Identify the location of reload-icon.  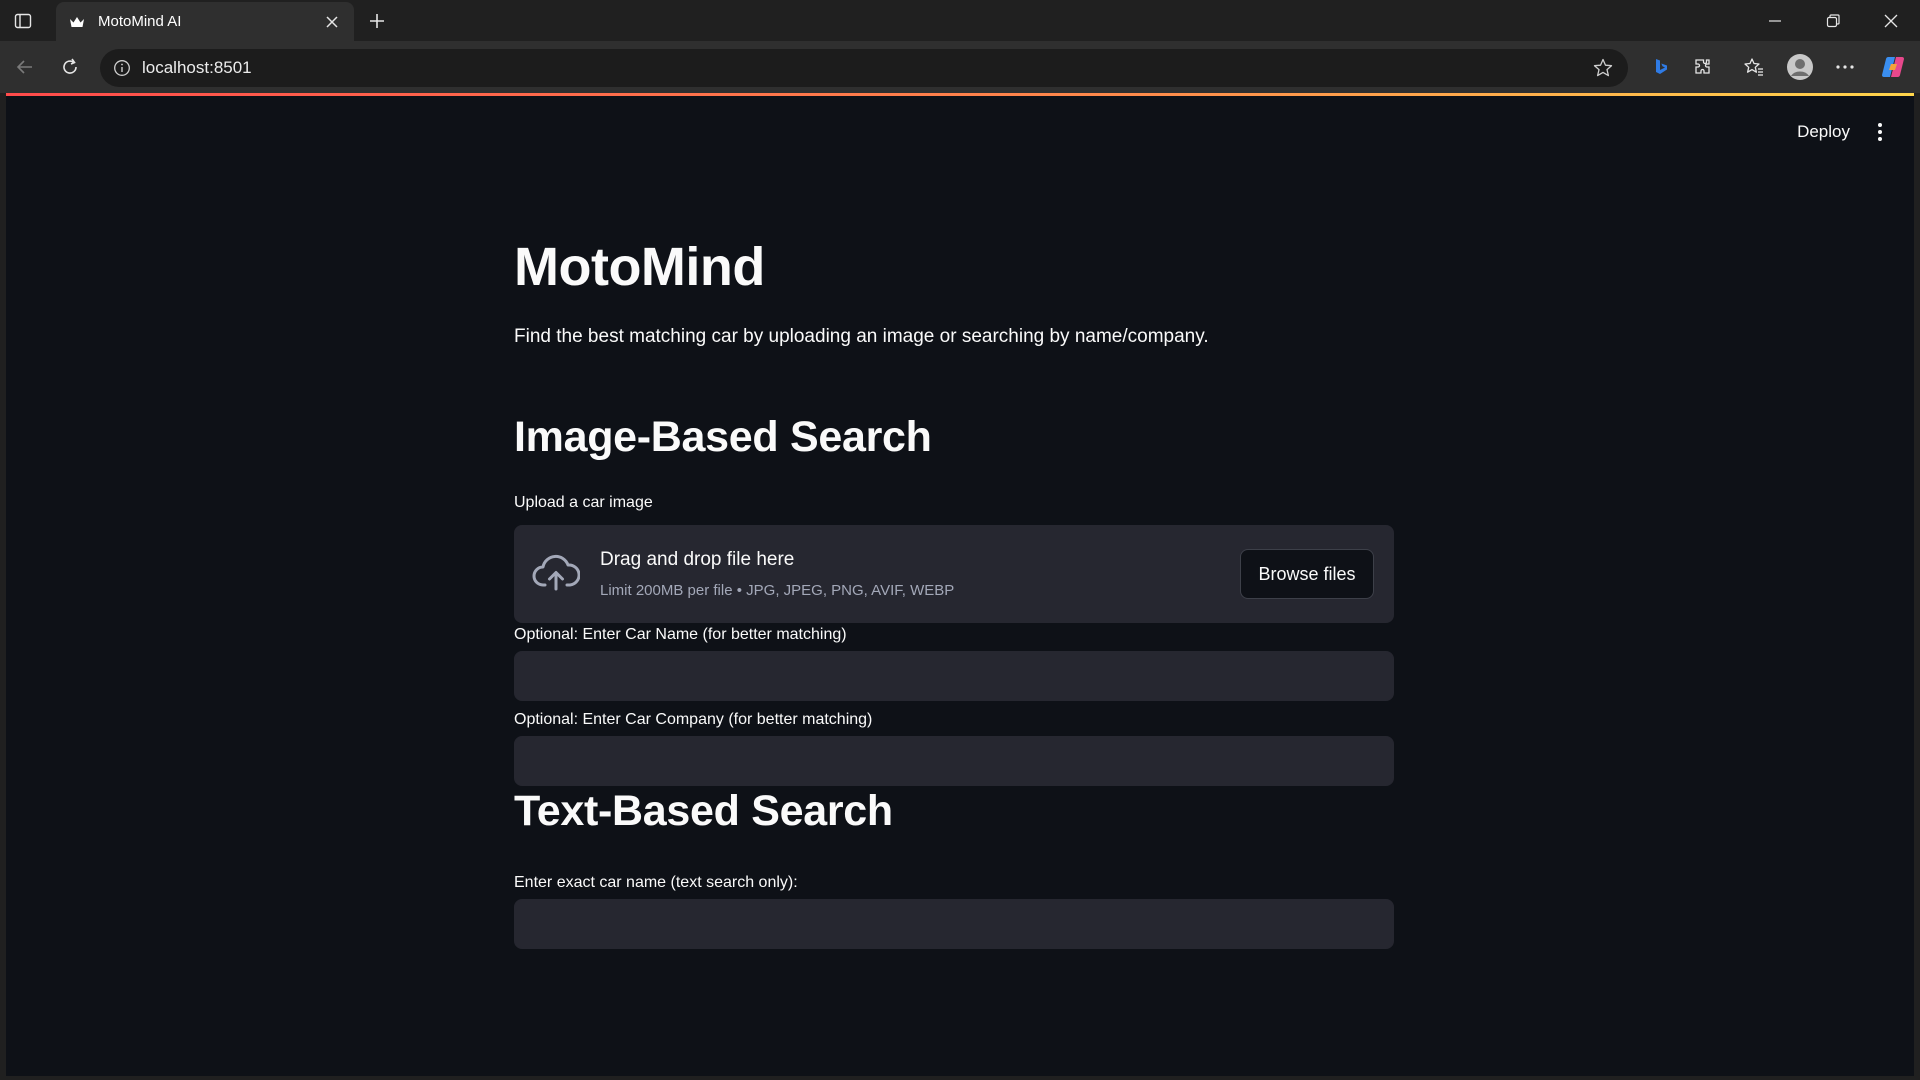
(70, 67).